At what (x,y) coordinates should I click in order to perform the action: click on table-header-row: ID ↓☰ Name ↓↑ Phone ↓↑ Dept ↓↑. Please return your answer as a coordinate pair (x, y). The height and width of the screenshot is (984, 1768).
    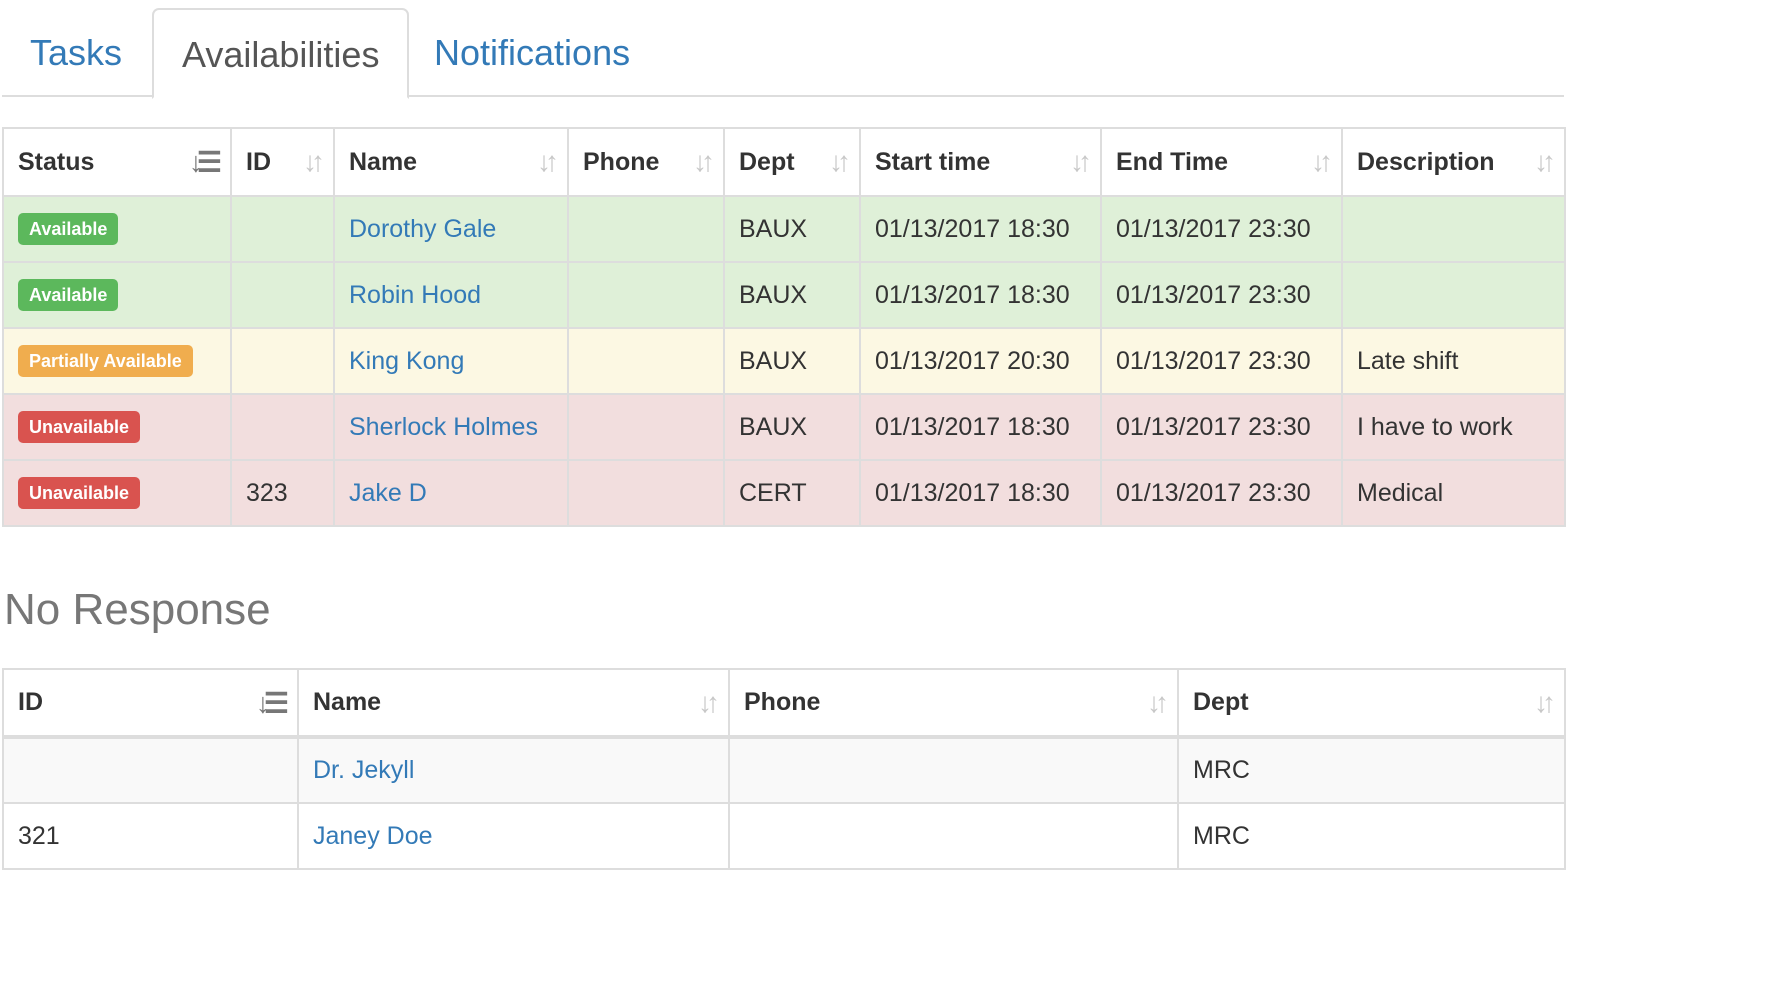
    Looking at the image, I should click on (784, 703).